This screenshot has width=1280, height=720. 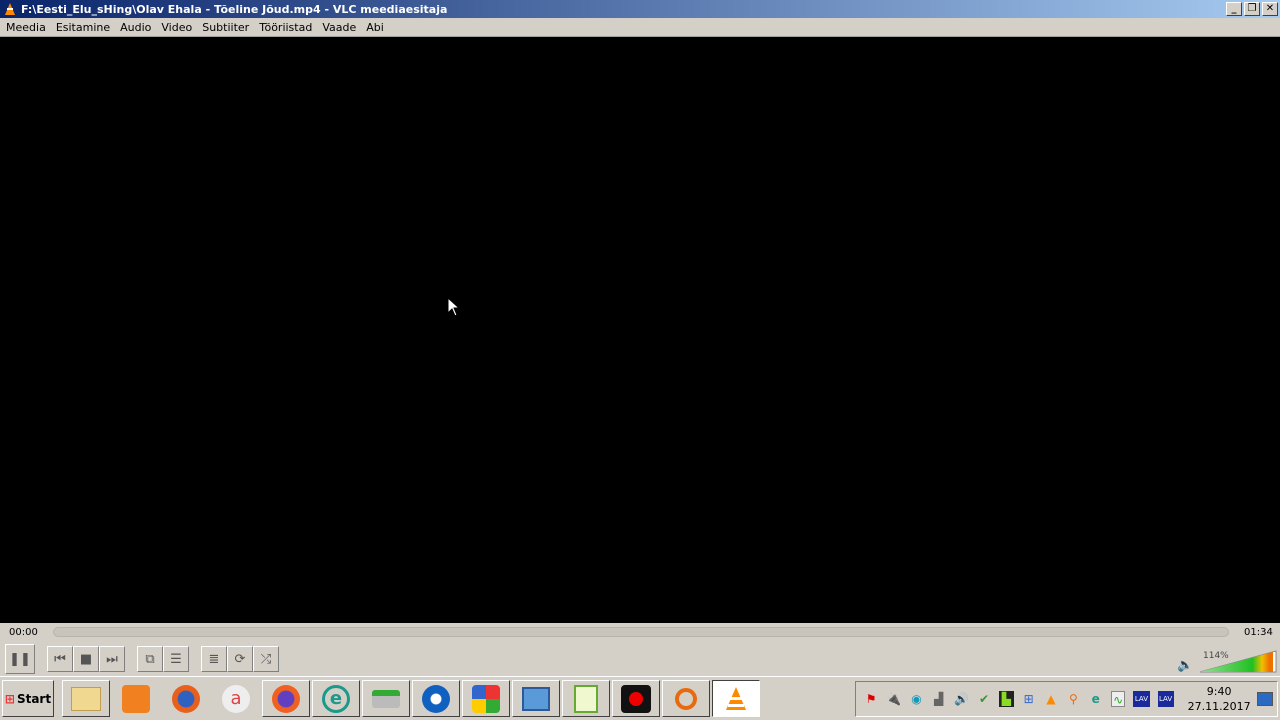 I want to click on clock: 9:40 27.11.2017, so click(x=1219, y=699).